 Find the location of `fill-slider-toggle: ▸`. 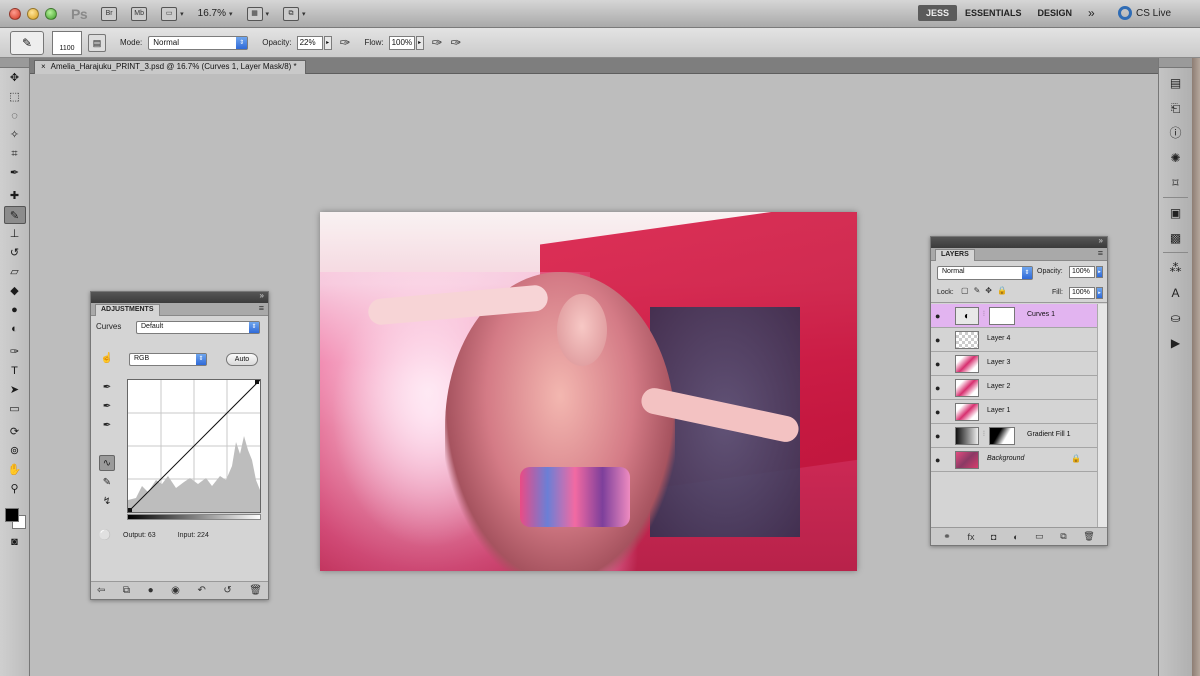

fill-slider-toggle: ▸ is located at coordinates (1099, 293).